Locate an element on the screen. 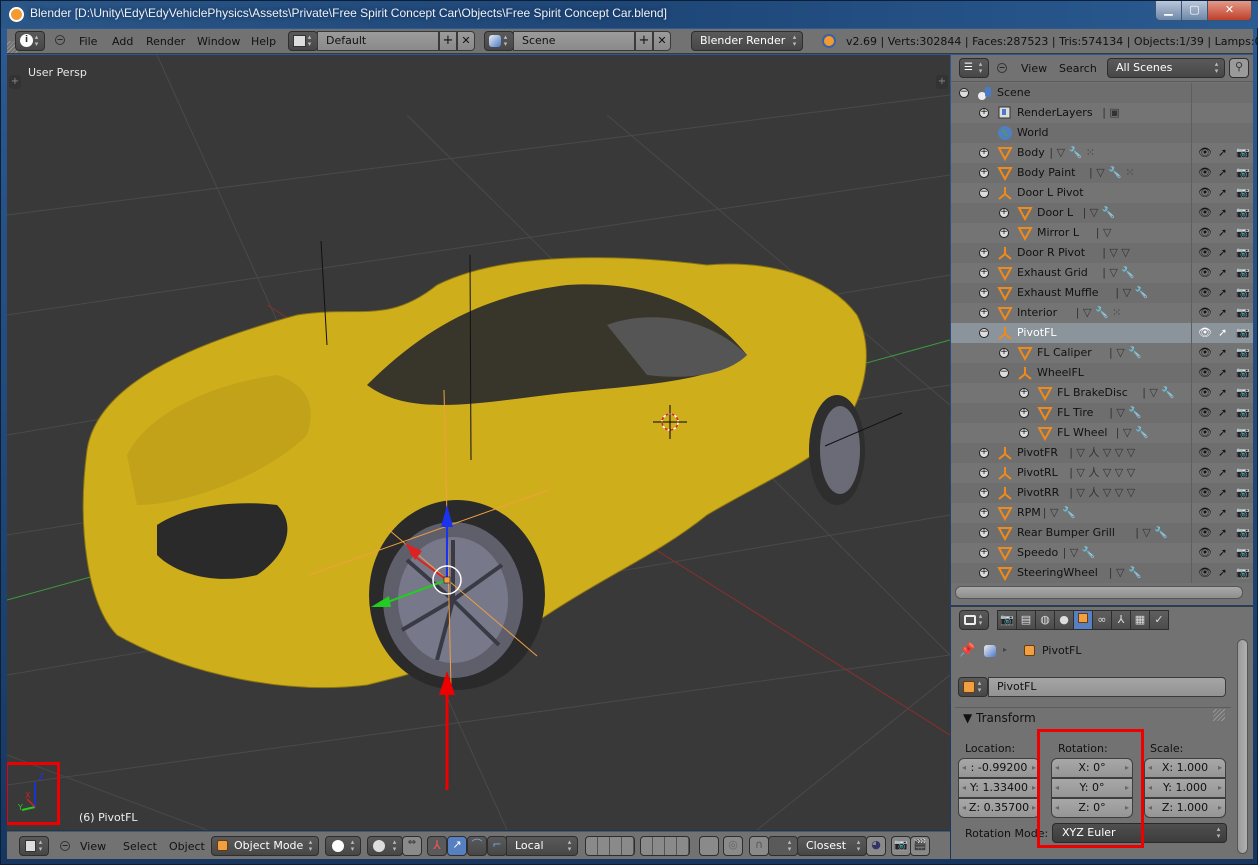 This screenshot has width=1258, height=865. outliner-item-name: Body is located at coordinates (1031, 153).